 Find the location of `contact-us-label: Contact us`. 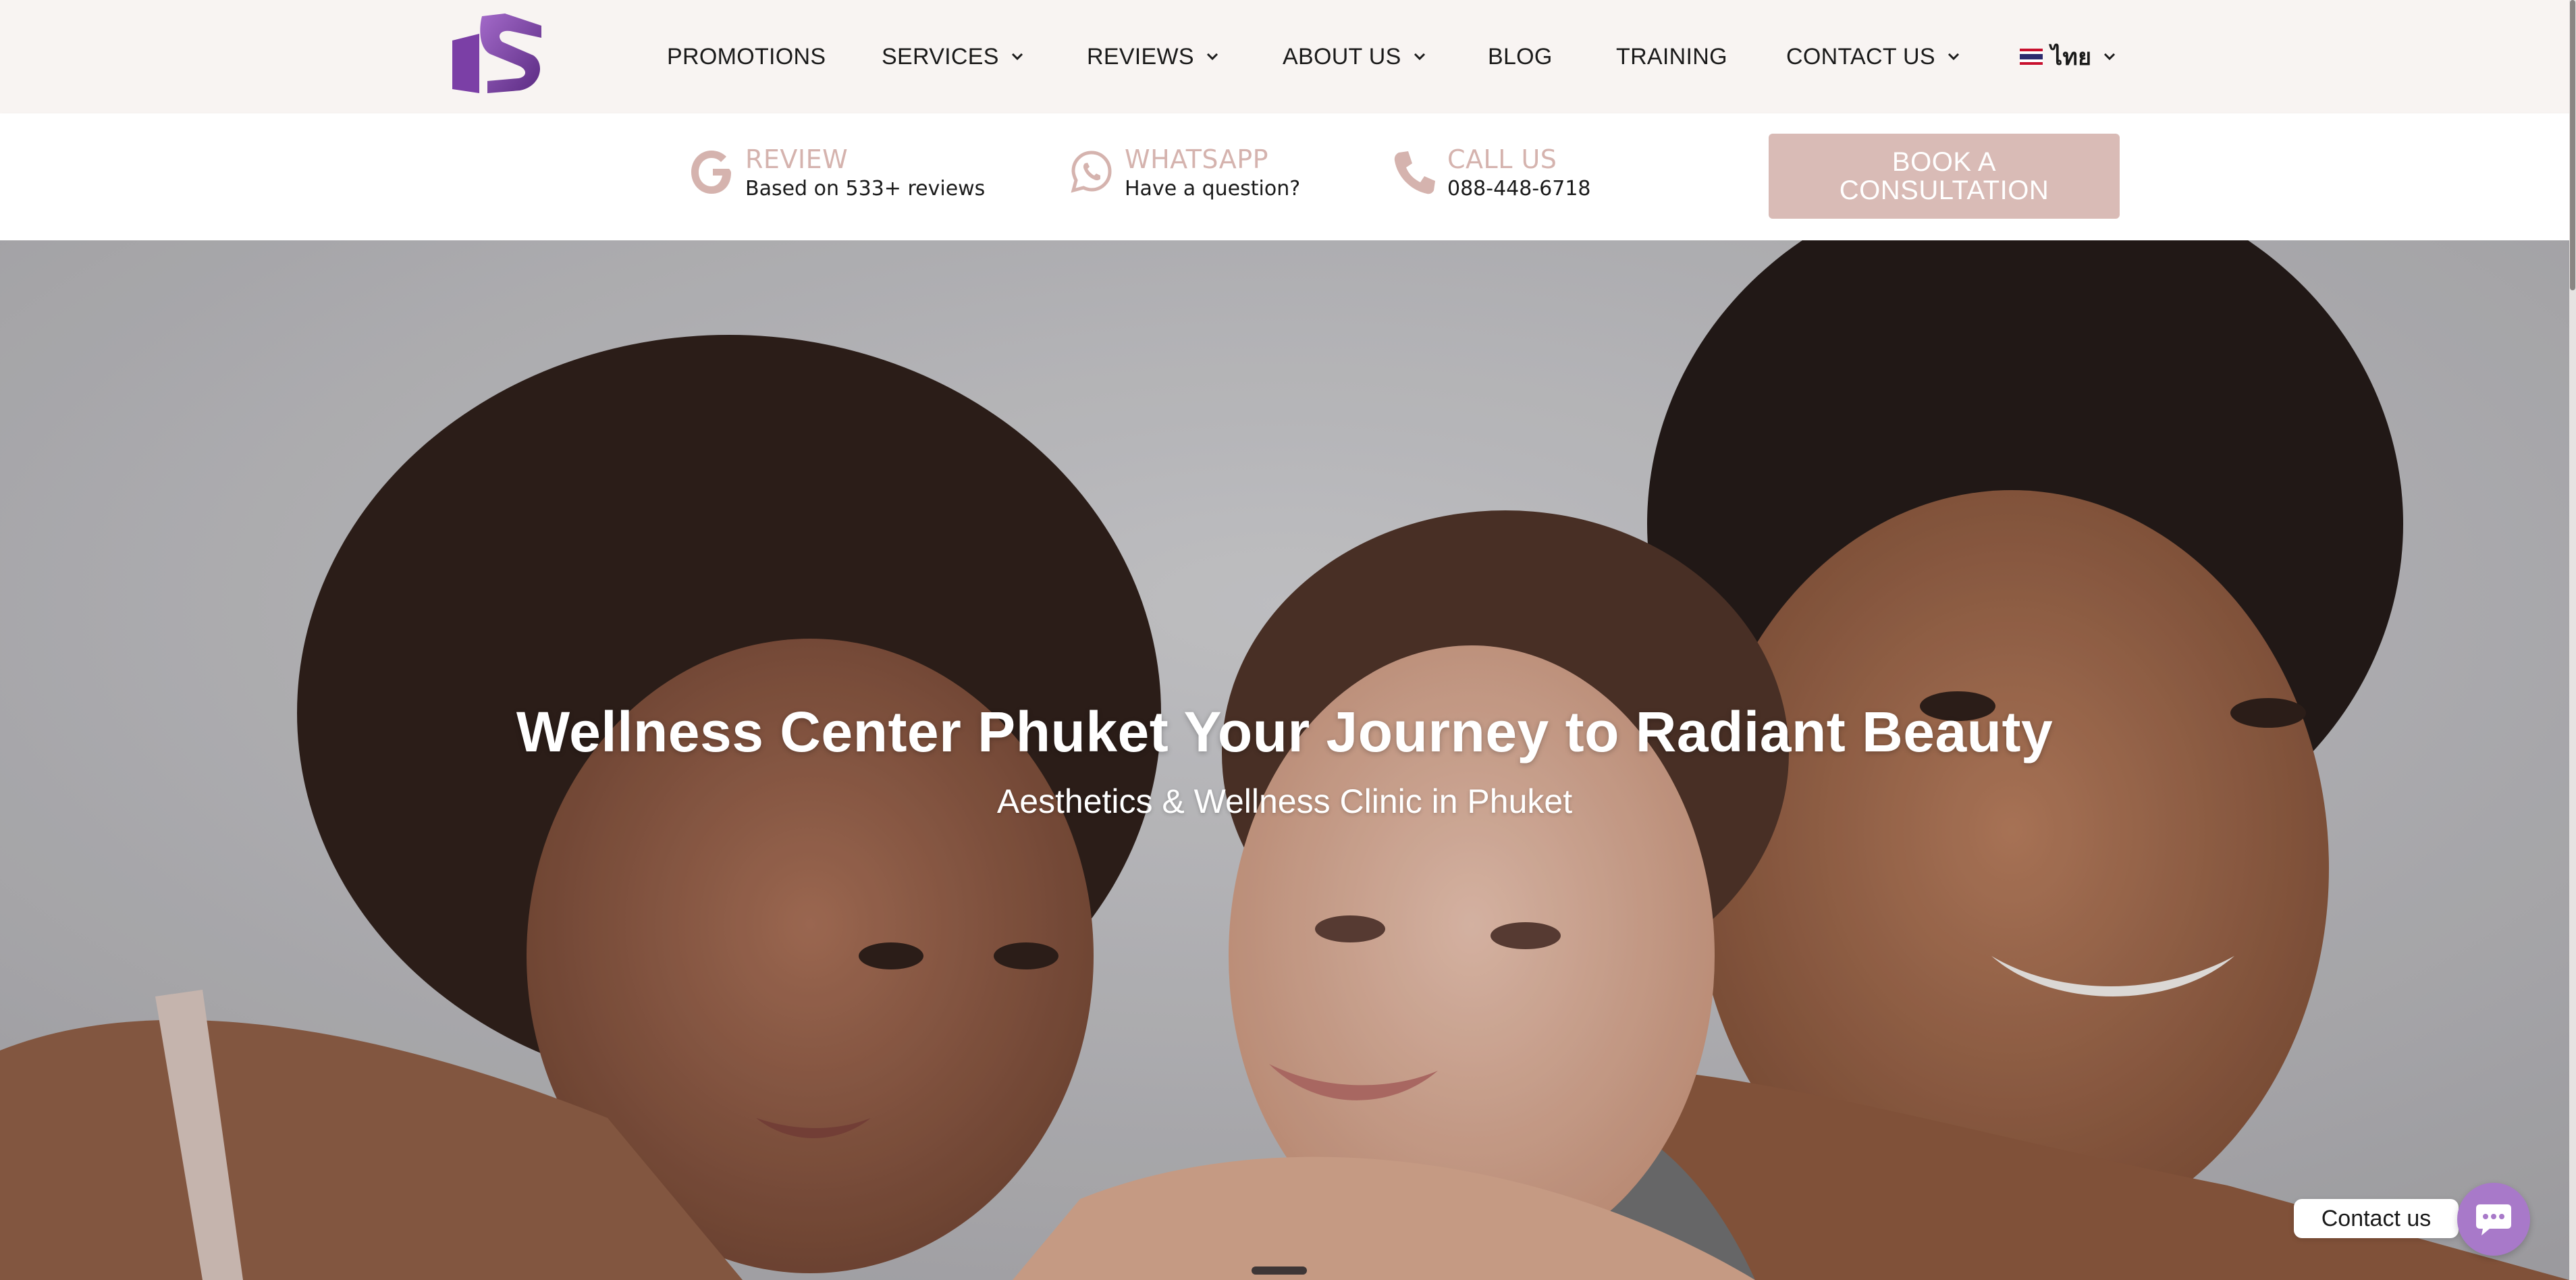

contact-us-label: Contact us is located at coordinates (2381, 1218).